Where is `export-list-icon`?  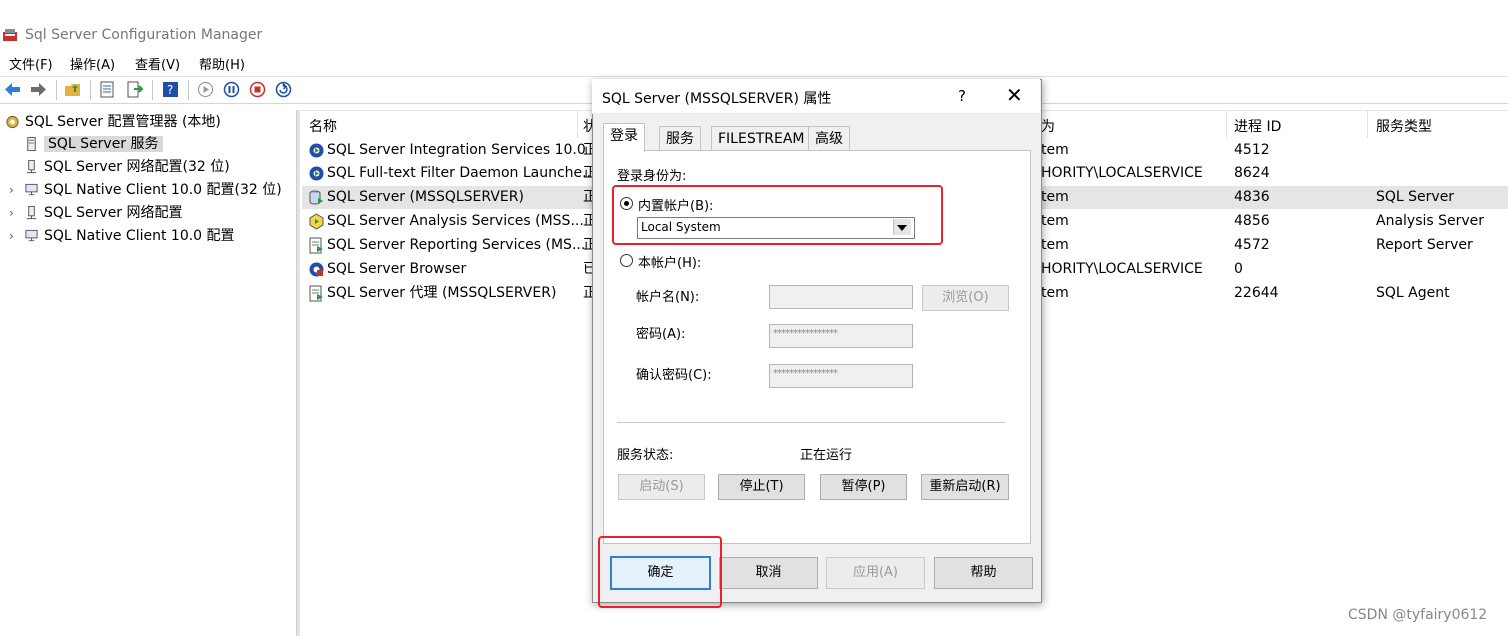
export-list-icon is located at coordinates (134, 89).